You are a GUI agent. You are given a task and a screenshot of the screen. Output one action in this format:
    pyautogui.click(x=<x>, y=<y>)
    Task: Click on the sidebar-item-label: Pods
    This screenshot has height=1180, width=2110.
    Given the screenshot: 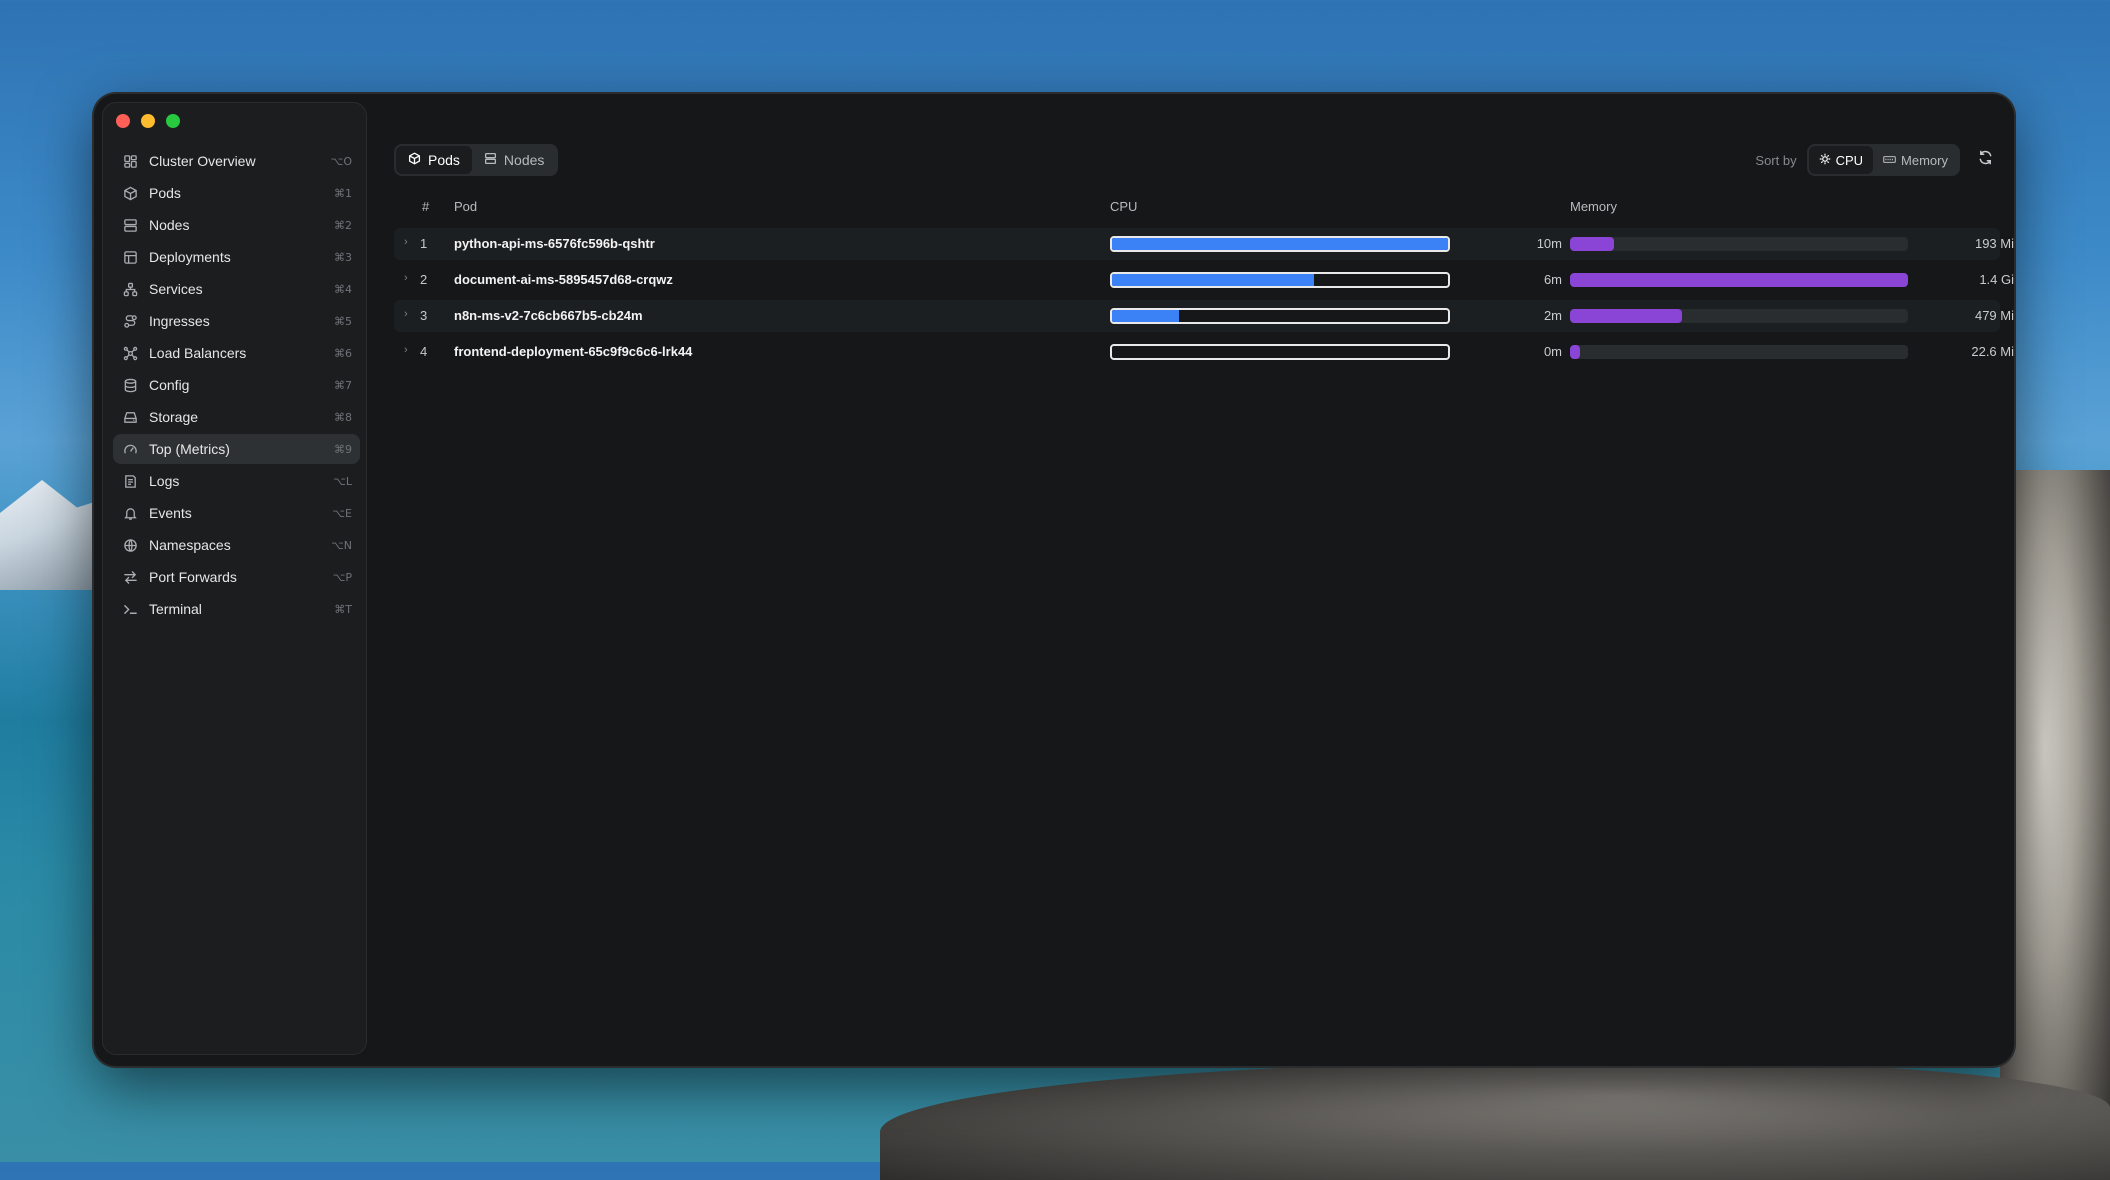 What is the action you would take?
    pyautogui.click(x=165, y=193)
    